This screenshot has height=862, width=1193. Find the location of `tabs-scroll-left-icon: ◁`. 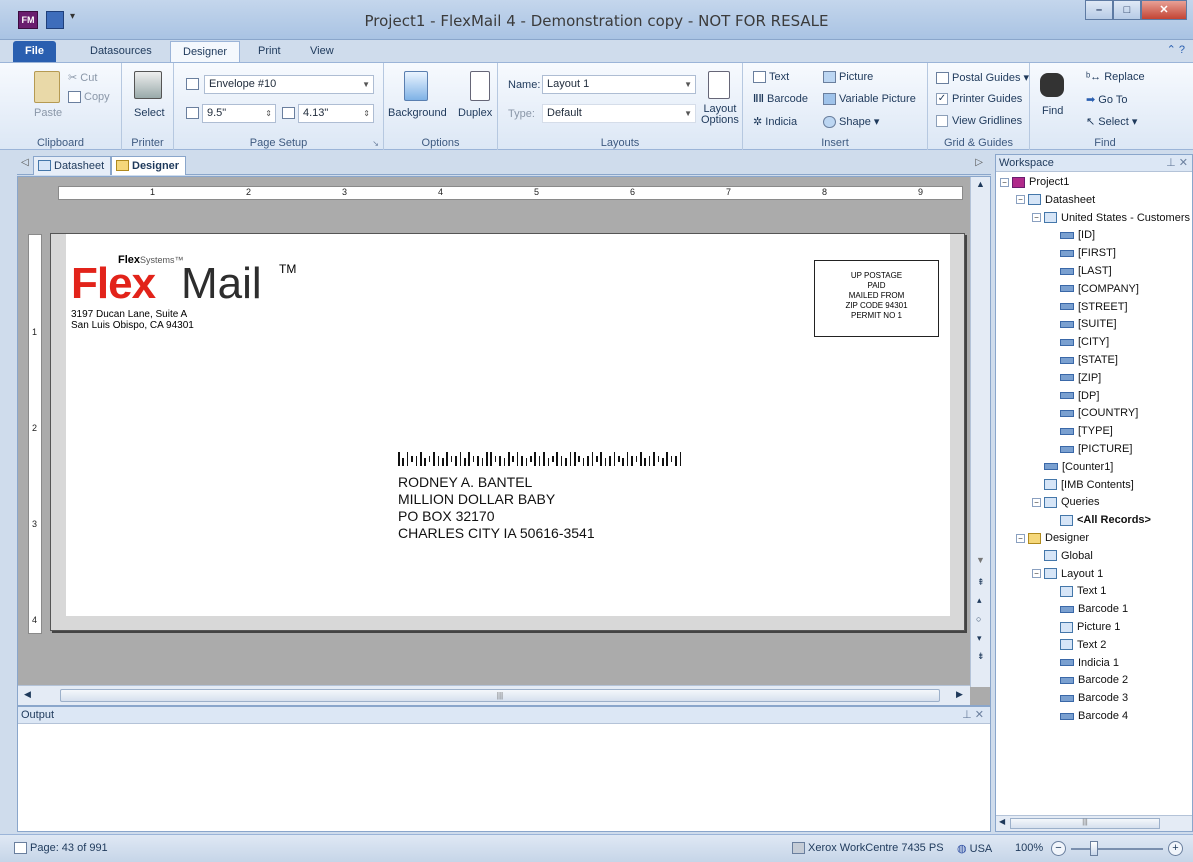

tabs-scroll-left-icon: ◁ is located at coordinates (25, 162).